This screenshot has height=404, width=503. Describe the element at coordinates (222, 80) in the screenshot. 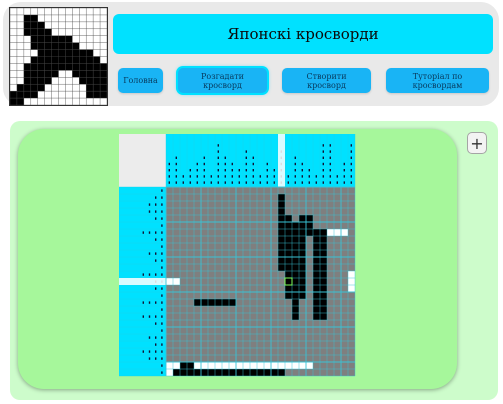

I see `nav-solve-button: Розгадати кросворд` at that location.